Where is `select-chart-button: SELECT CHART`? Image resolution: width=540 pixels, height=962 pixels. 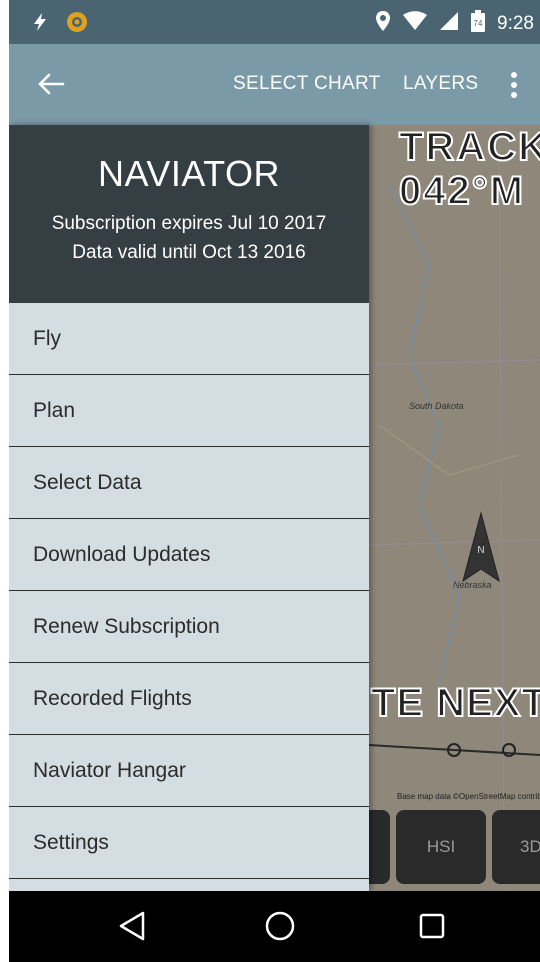
select-chart-button: SELECT CHART is located at coordinates (307, 84).